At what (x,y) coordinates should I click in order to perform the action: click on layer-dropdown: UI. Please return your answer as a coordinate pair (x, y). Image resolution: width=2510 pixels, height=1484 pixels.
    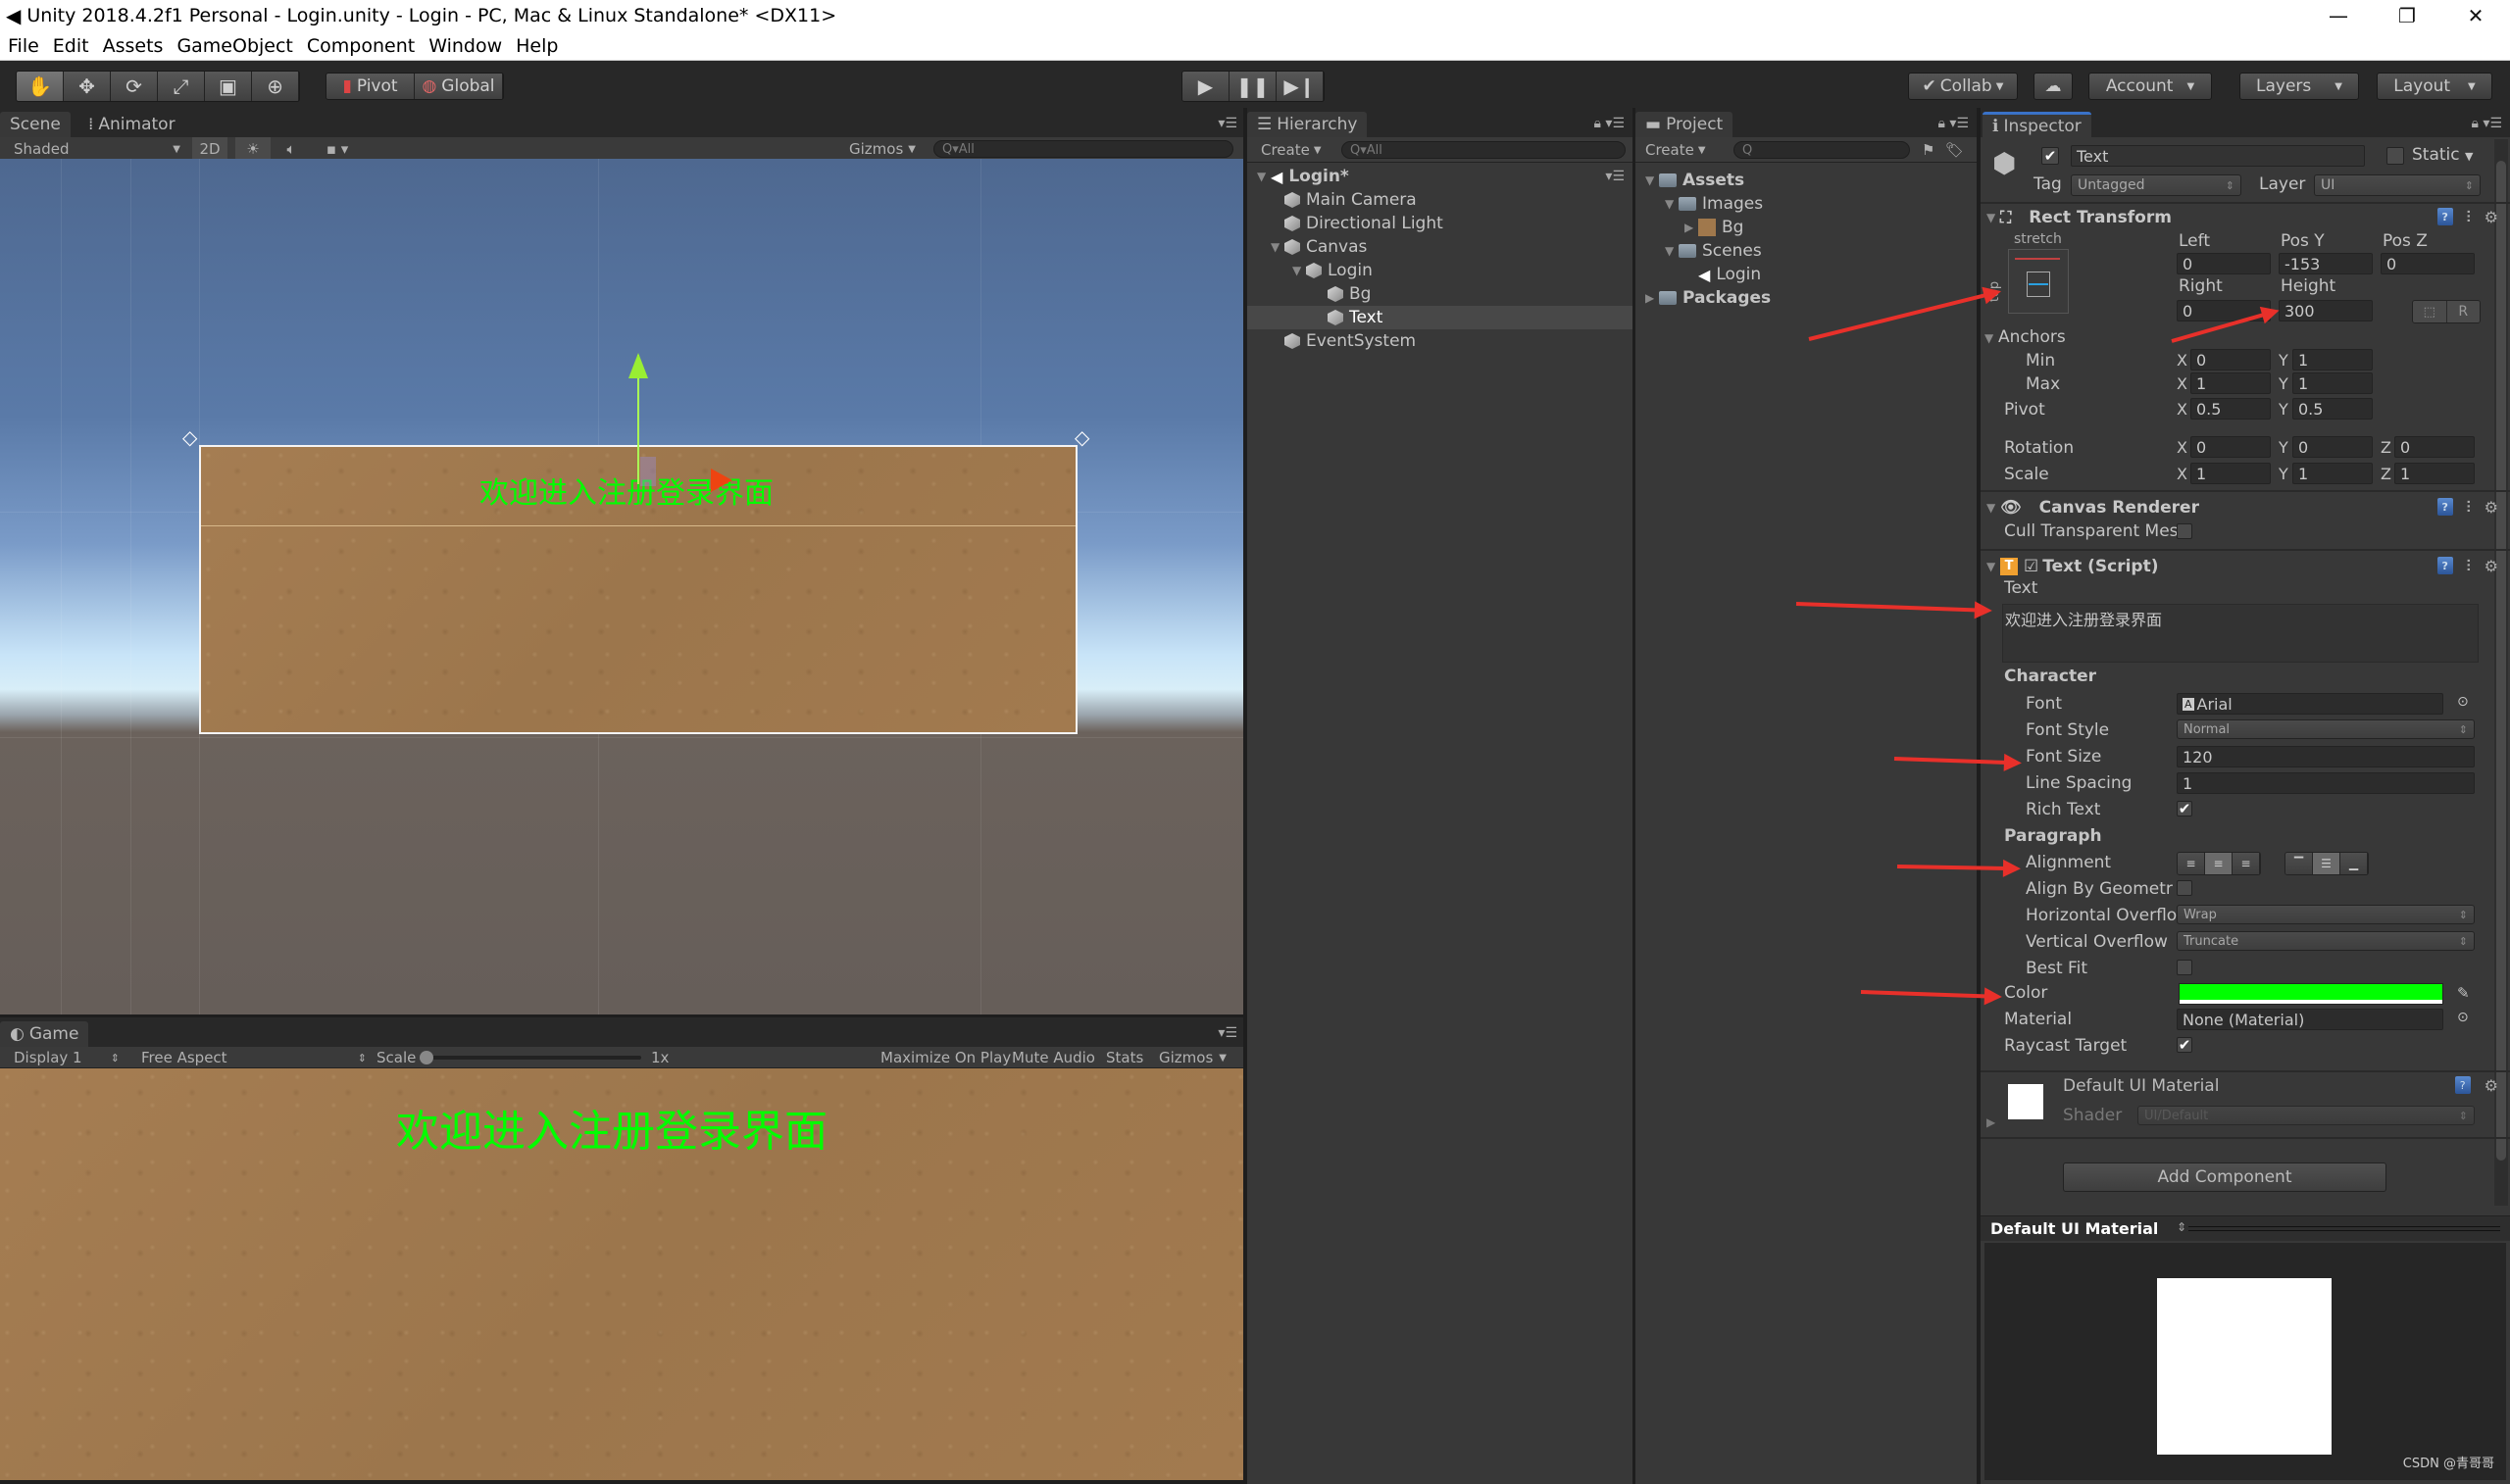
    Looking at the image, I should click on (2397, 185).